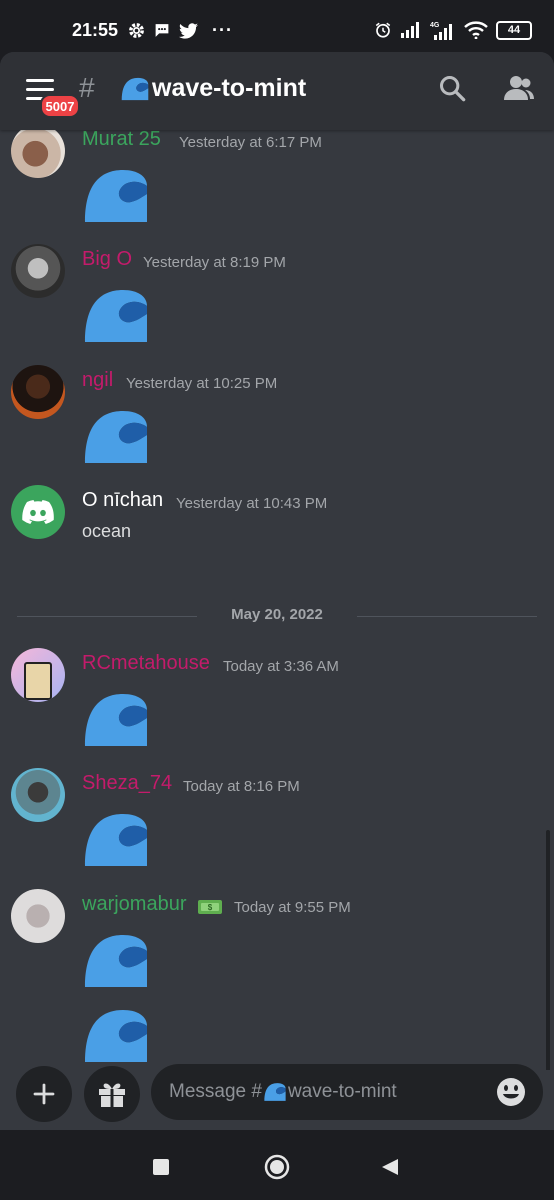 Image resolution: width=554 pixels, height=1200 pixels. Describe the element at coordinates (134, 904) in the screenshot. I see `message-author: warjomabur` at that location.